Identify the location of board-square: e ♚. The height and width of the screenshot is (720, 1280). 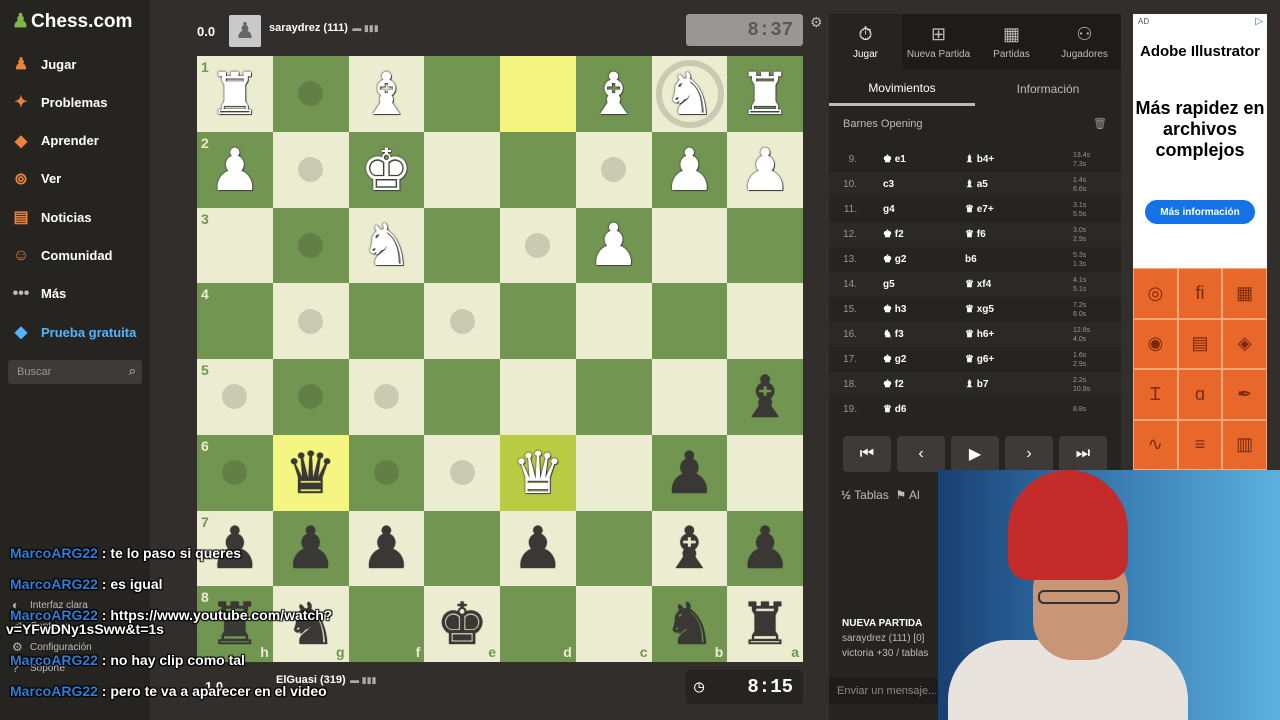
(462, 624).